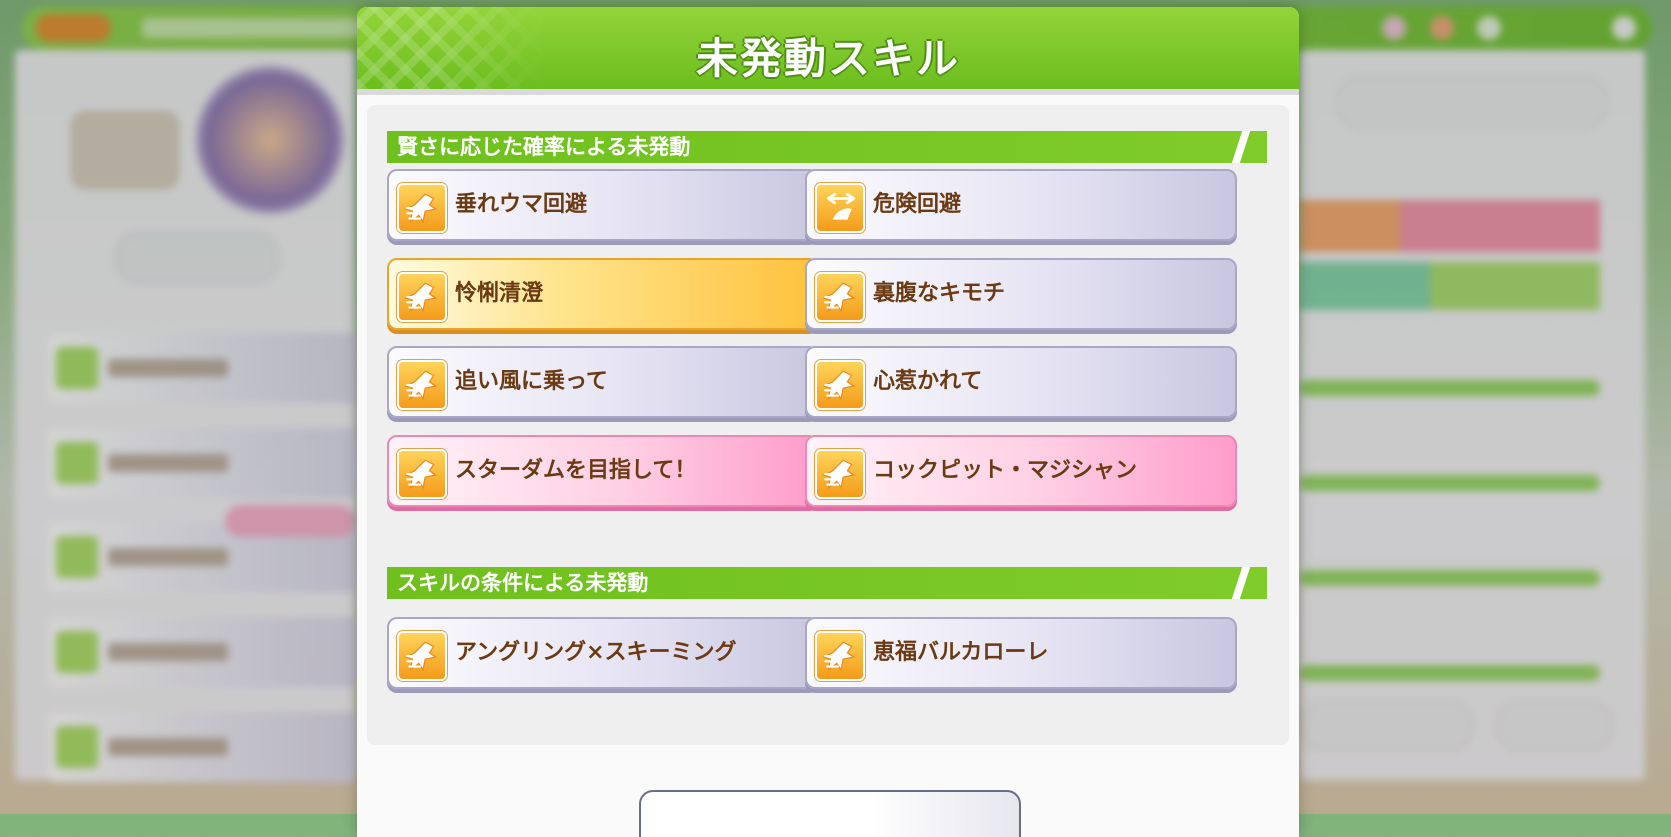 The height and width of the screenshot is (837, 1671). I want to click on skill-card: スターダムを目指して！, so click(603, 471).